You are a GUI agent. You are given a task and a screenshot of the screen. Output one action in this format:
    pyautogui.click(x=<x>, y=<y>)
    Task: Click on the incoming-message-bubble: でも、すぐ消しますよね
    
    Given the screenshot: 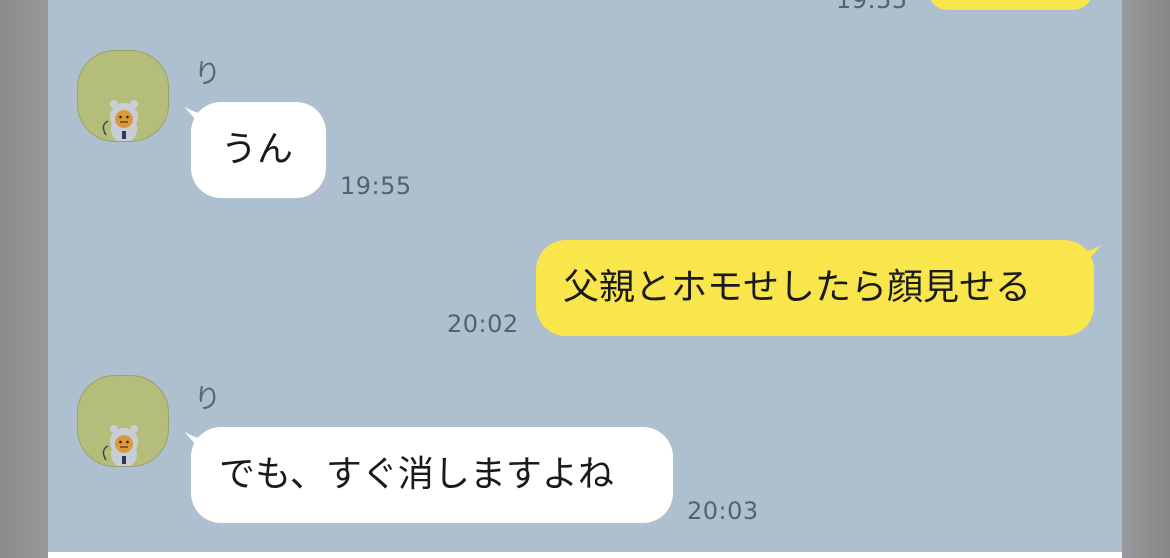 What is the action you would take?
    pyautogui.click(x=432, y=475)
    